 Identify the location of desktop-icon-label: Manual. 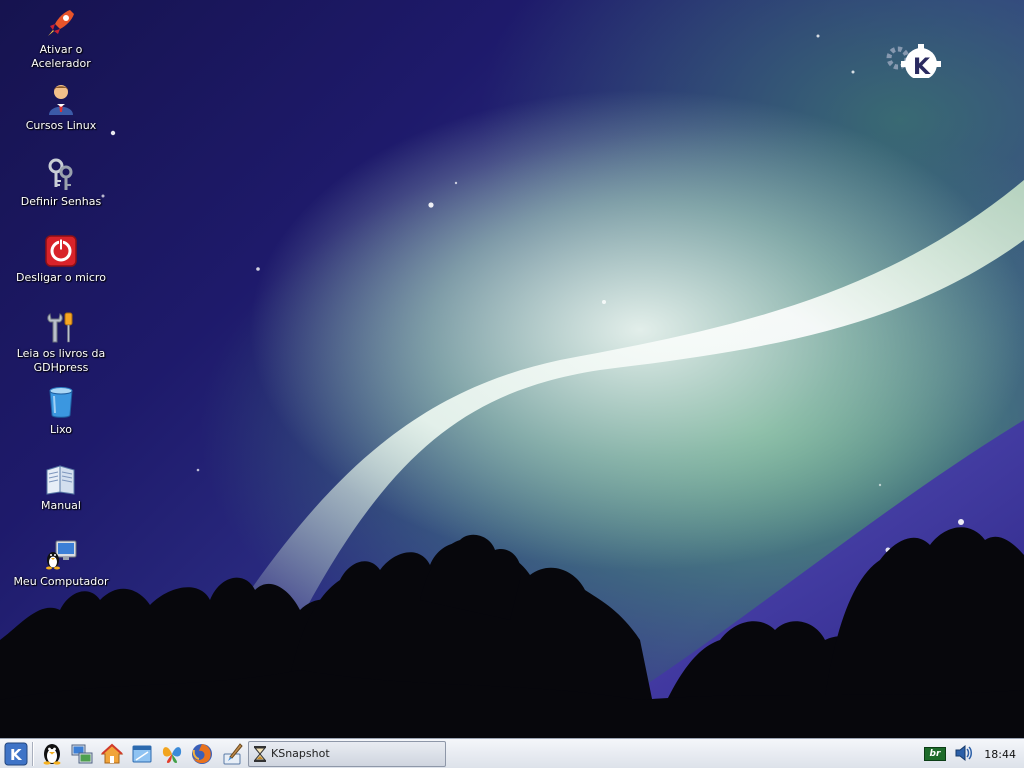
(61, 505).